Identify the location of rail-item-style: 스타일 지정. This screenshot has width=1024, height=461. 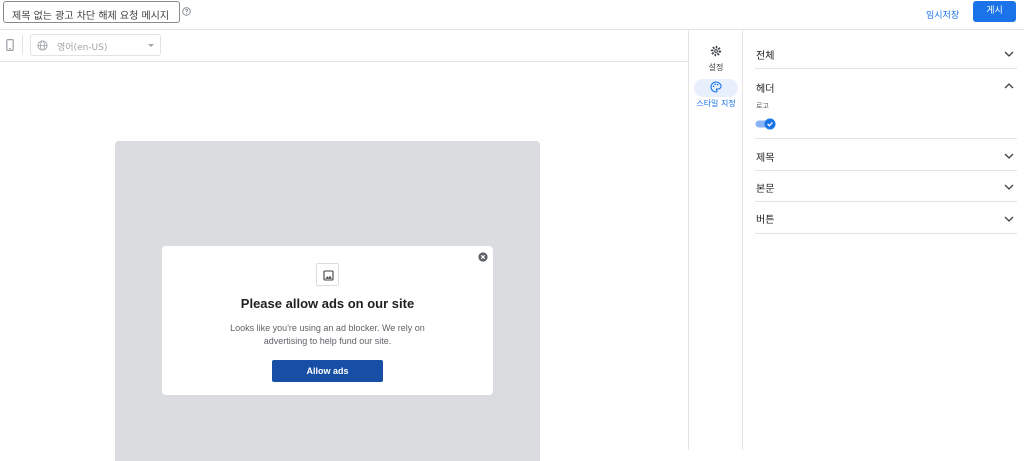
(716, 94).